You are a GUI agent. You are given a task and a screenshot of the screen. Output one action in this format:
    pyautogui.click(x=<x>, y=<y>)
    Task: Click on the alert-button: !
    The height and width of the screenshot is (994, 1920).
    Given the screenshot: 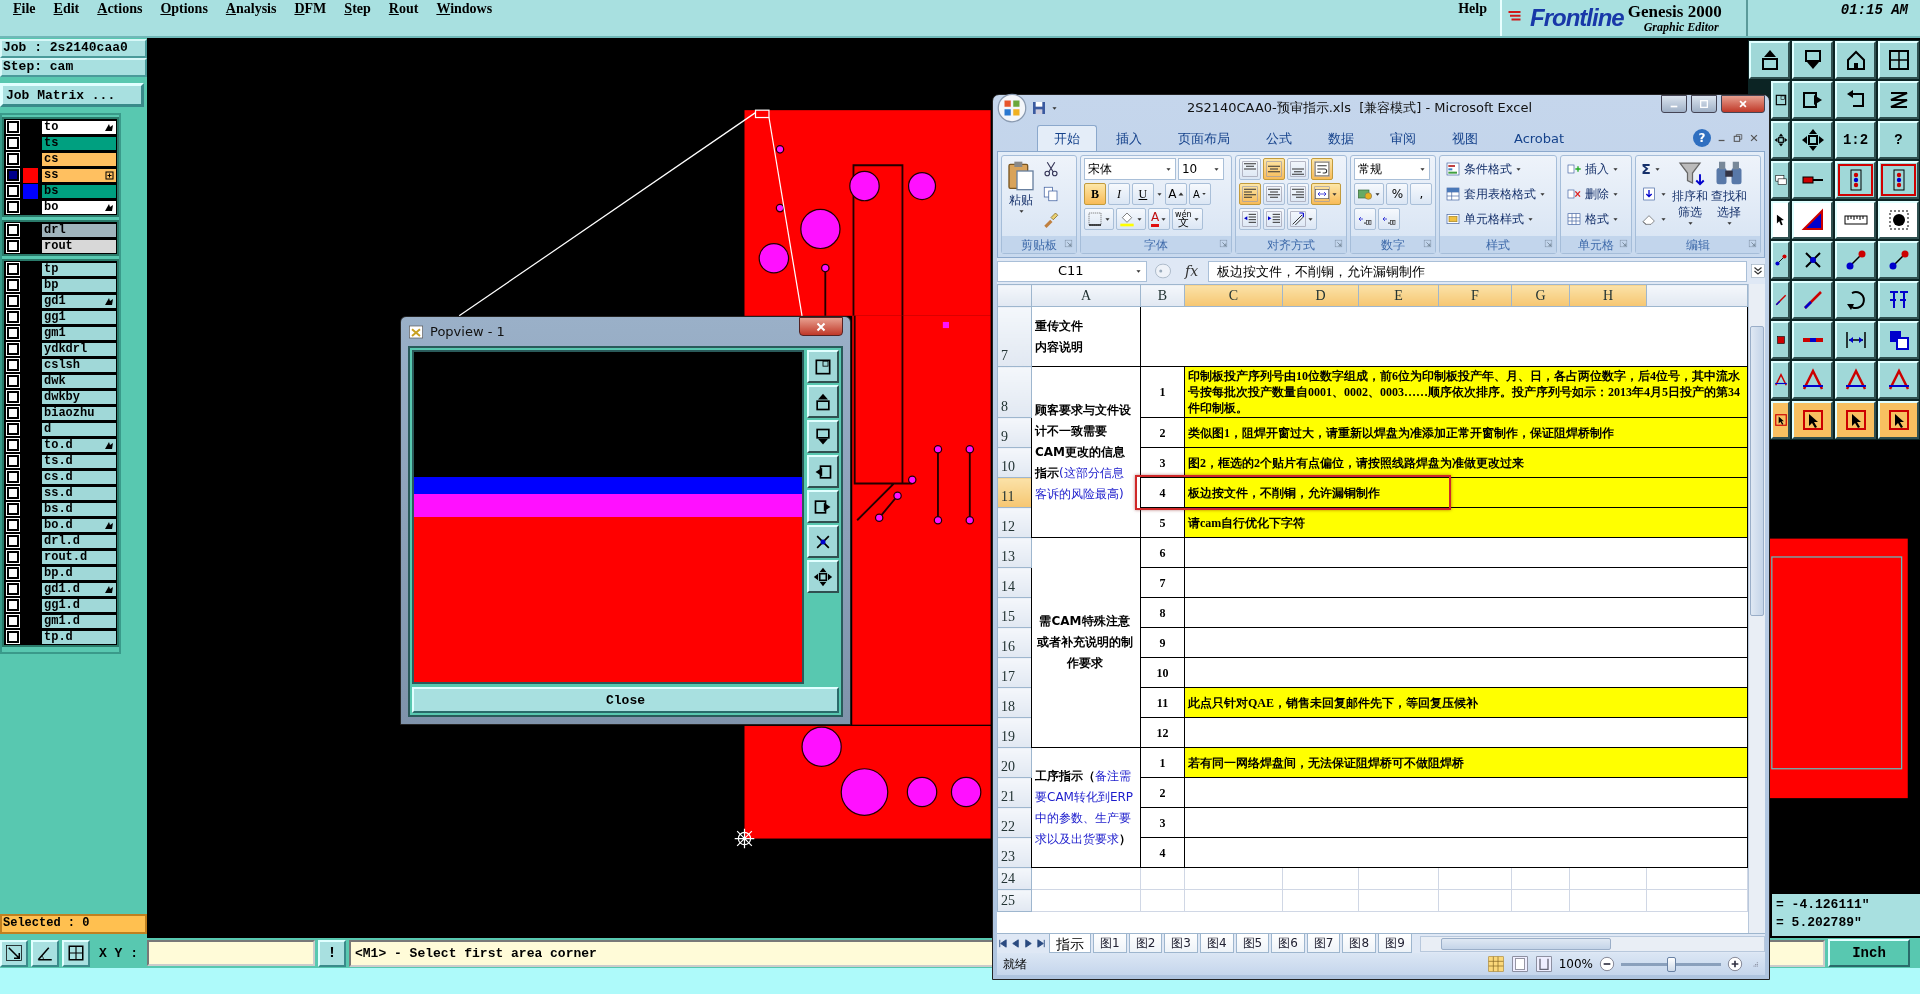 What is the action you would take?
    pyautogui.click(x=332, y=953)
    